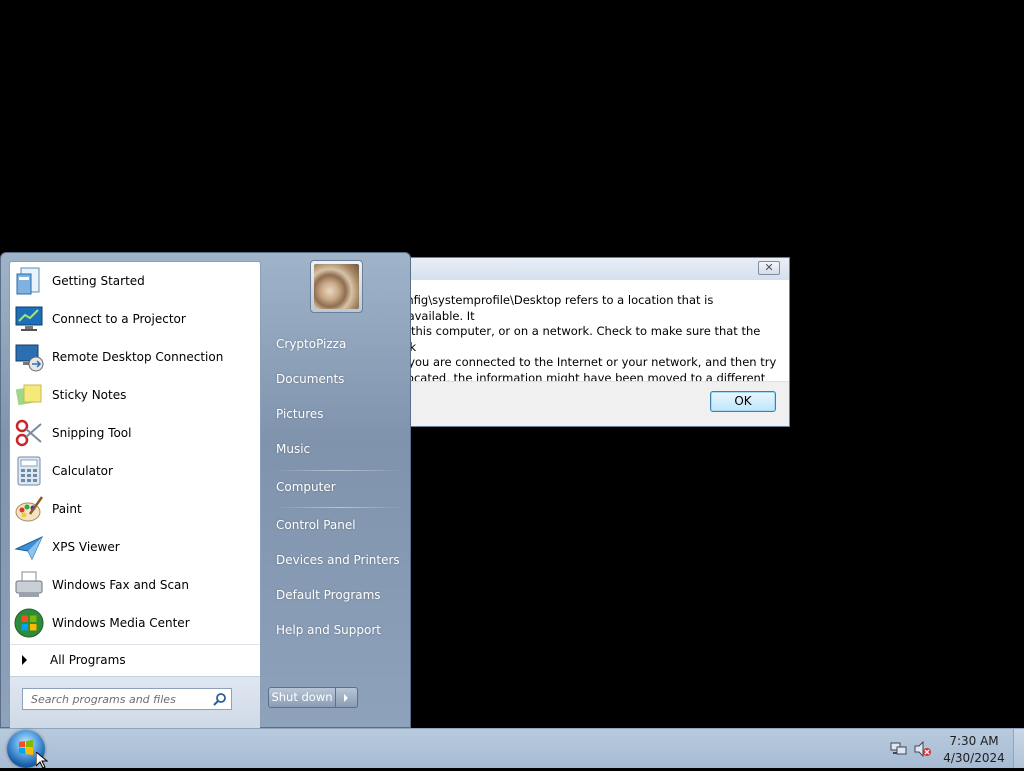 Image resolution: width=1024 pixels, height=771 pixels. I want to click on program-item-media-center: Windows Media Center, so click(135, 623).